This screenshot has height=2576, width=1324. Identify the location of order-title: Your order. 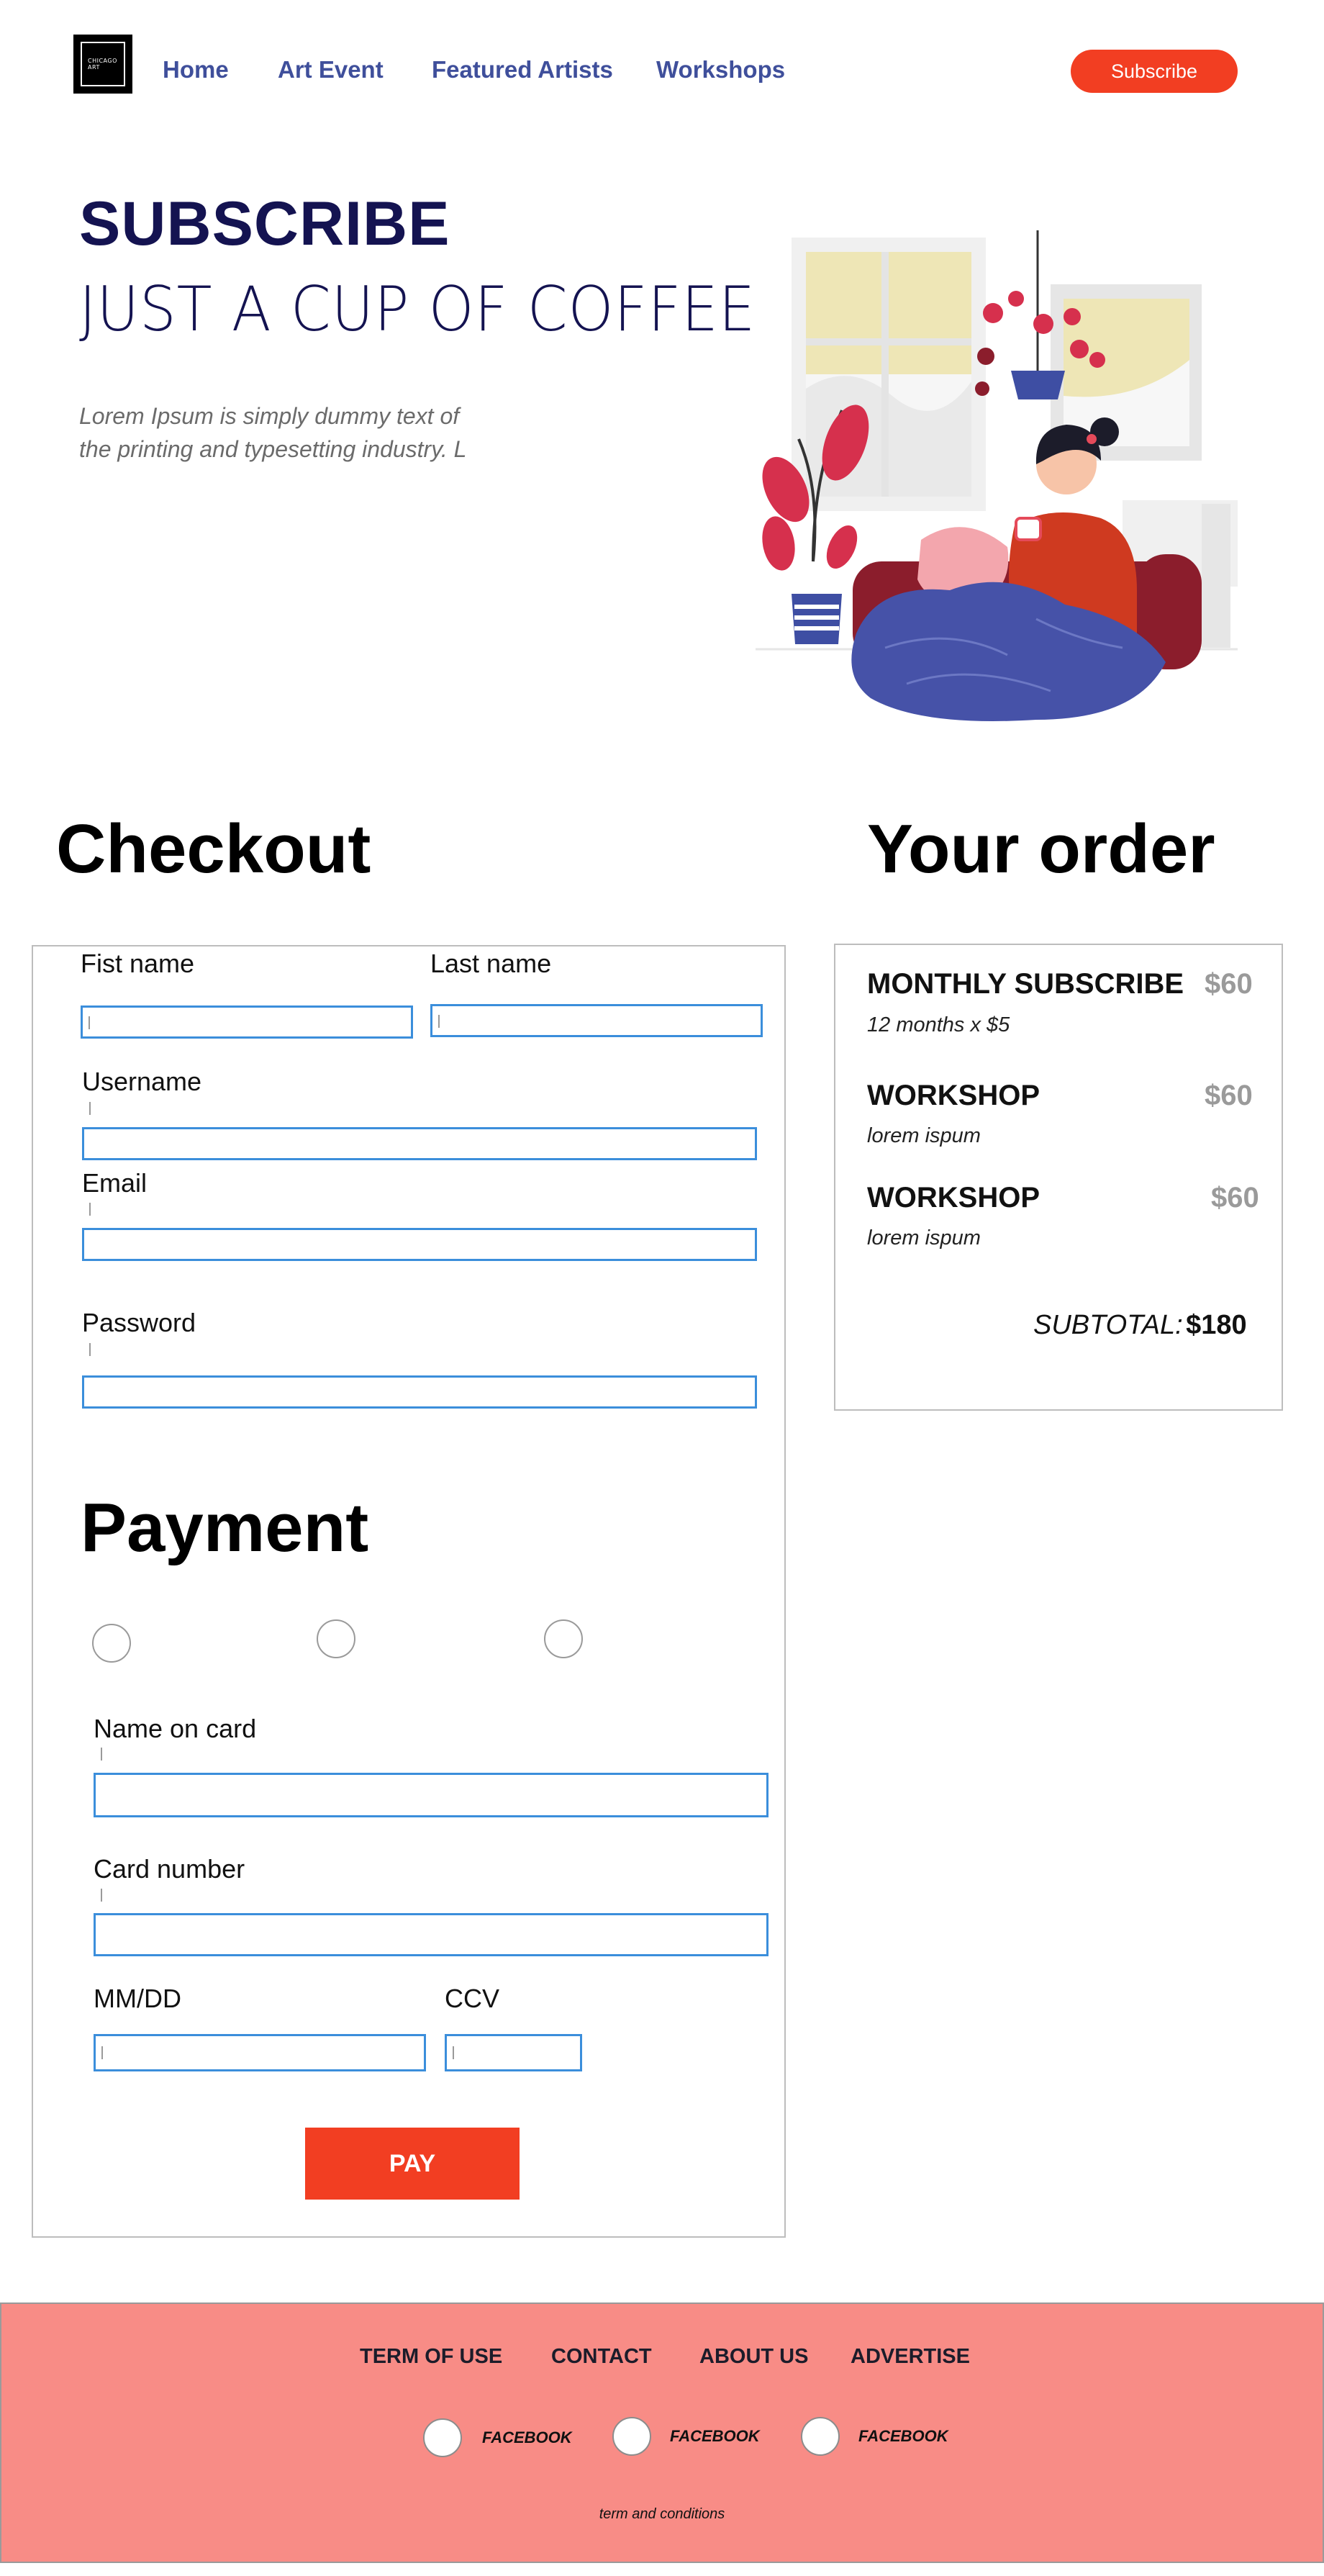
(1041, 848).